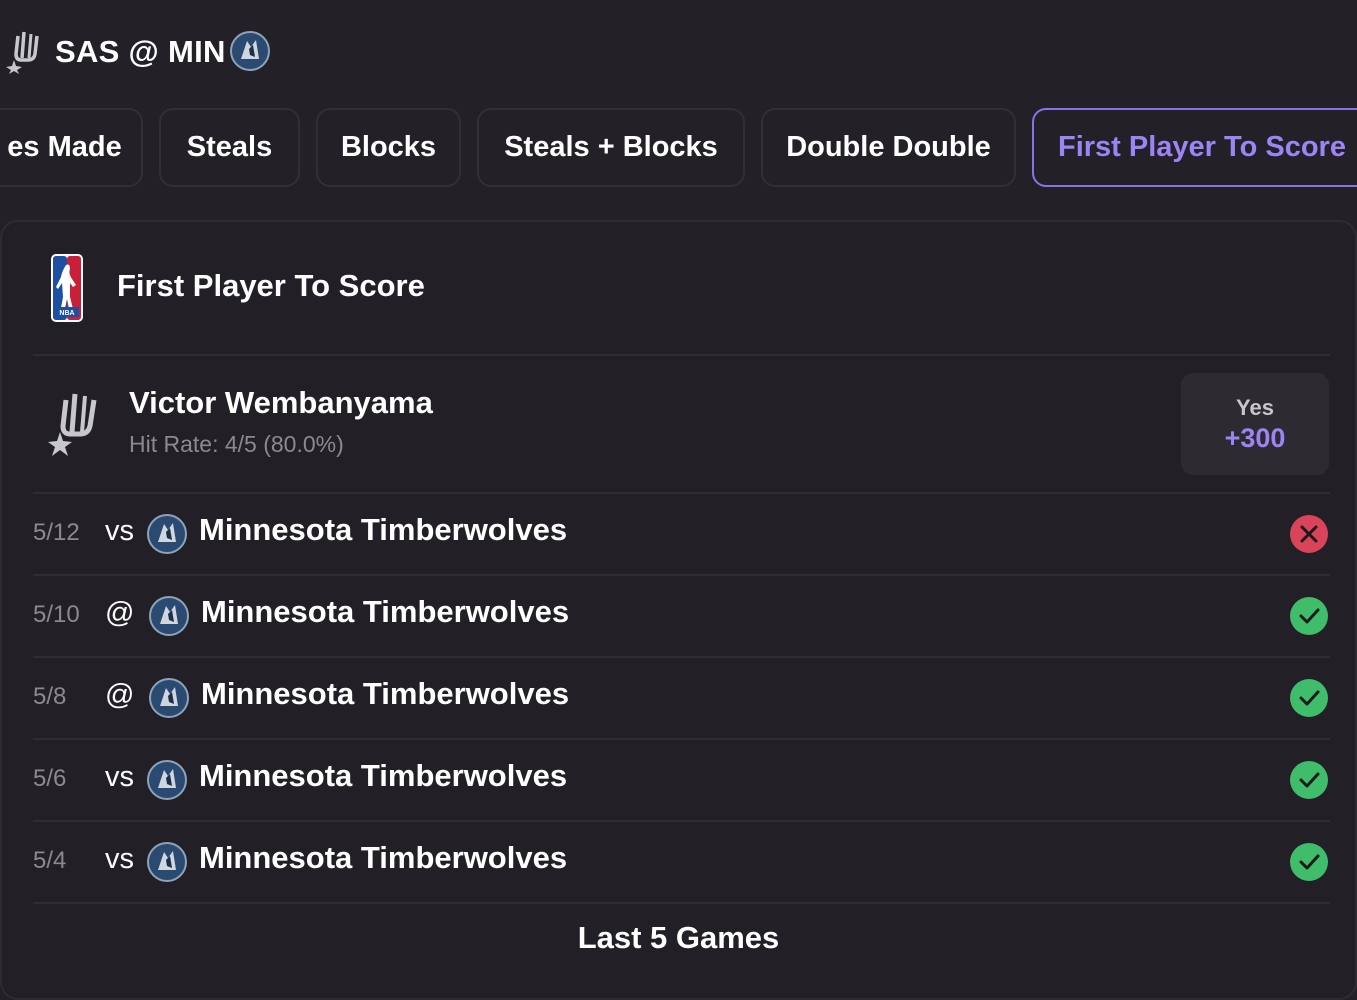  Describe the element at coordinates (388, 147) in the screenshot. I see `tab-blocks: Blocks` at that location.